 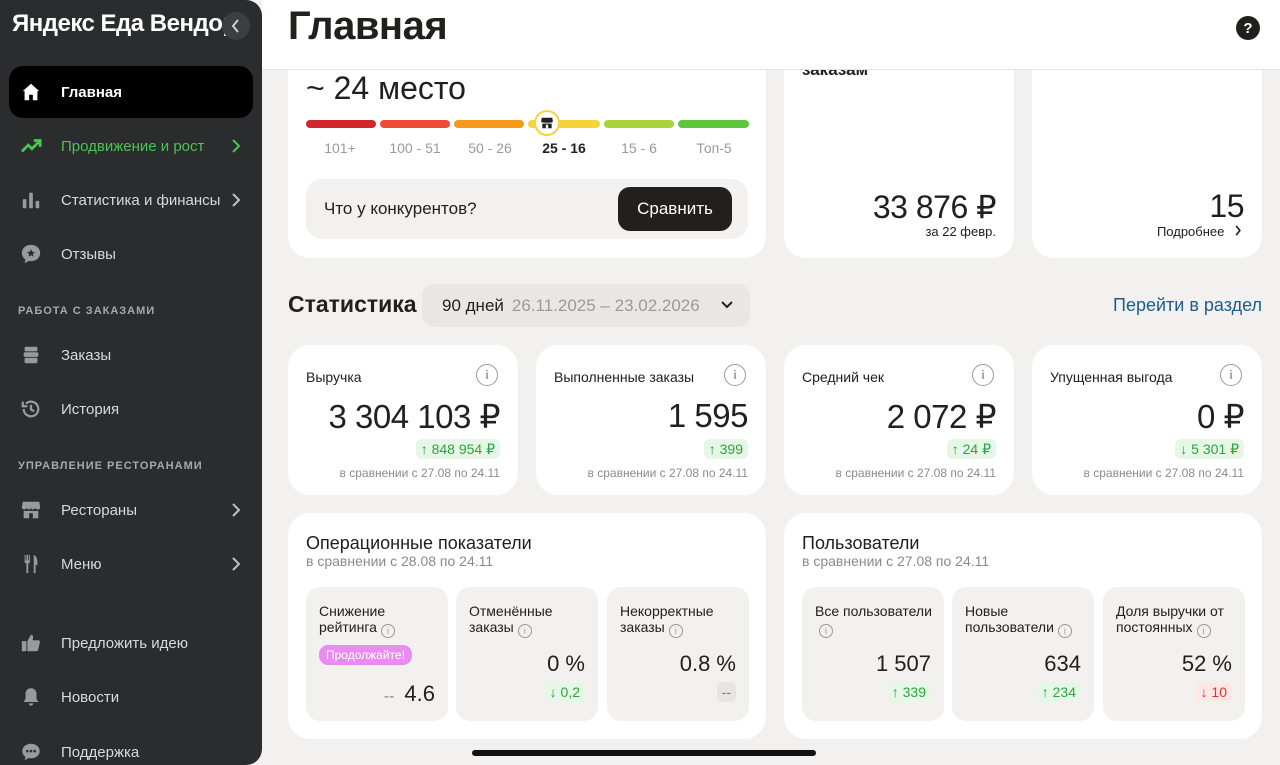 I want to click on count-card: 15 Подробнее, so click(x=1147, y=149).